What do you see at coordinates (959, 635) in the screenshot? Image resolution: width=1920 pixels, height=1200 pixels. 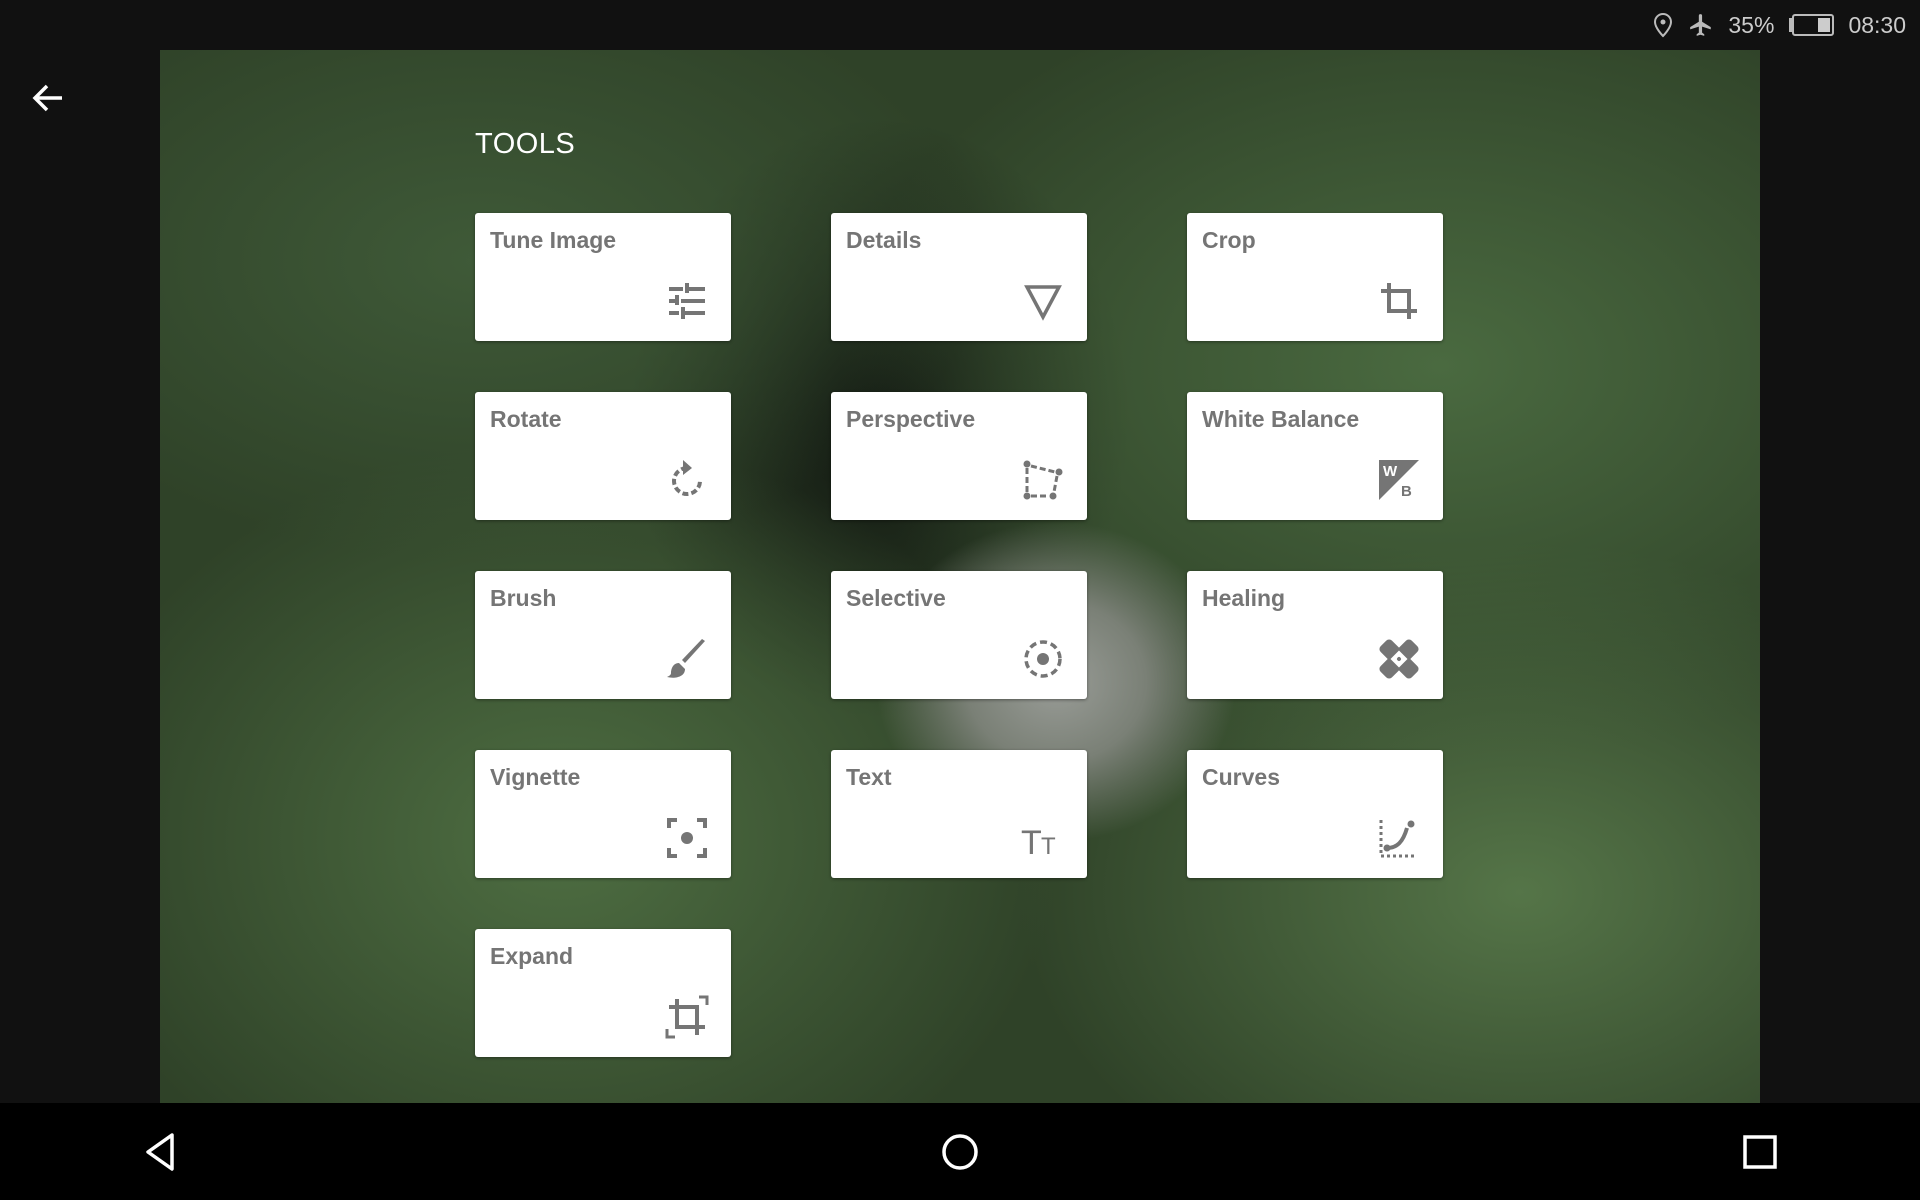 I see `tool-selective: Selective` at bounding box center [959, 635].